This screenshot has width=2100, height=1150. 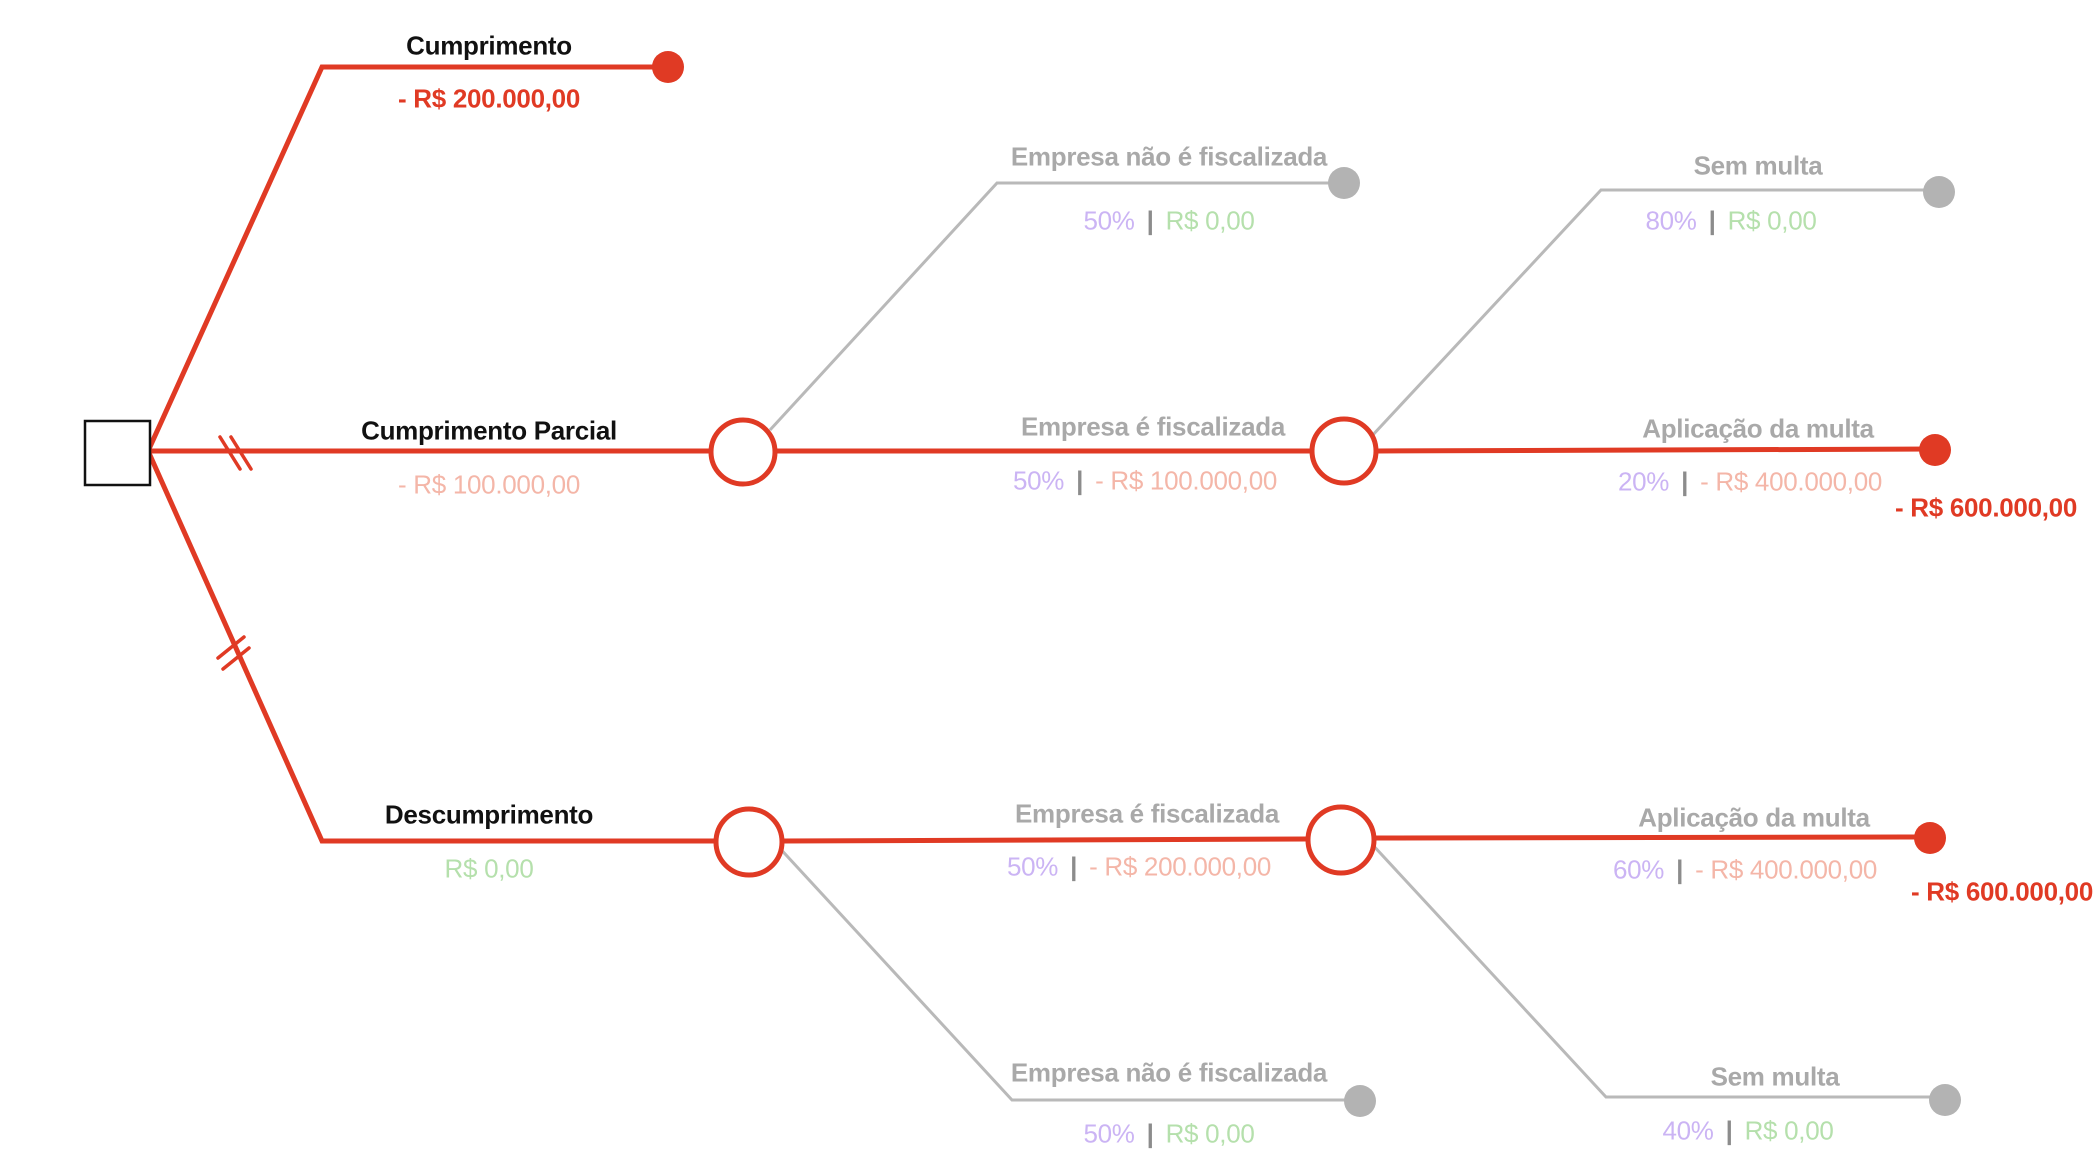 What do you see at coordinates (1344, 183) in the screenshot?
I see `terminal-node-partial-not-inspected` at bounding box center [1344, 183].